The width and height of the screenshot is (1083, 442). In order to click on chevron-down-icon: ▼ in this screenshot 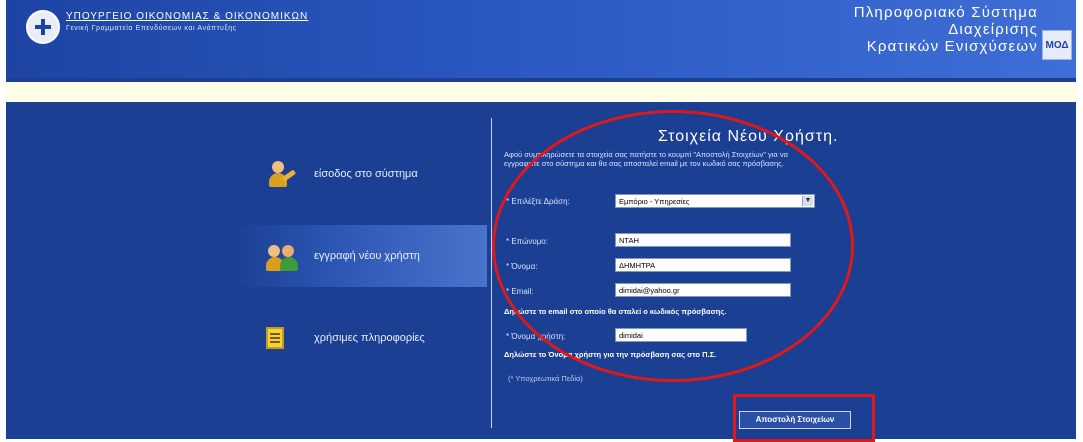, I will do `click(807, 201)`.